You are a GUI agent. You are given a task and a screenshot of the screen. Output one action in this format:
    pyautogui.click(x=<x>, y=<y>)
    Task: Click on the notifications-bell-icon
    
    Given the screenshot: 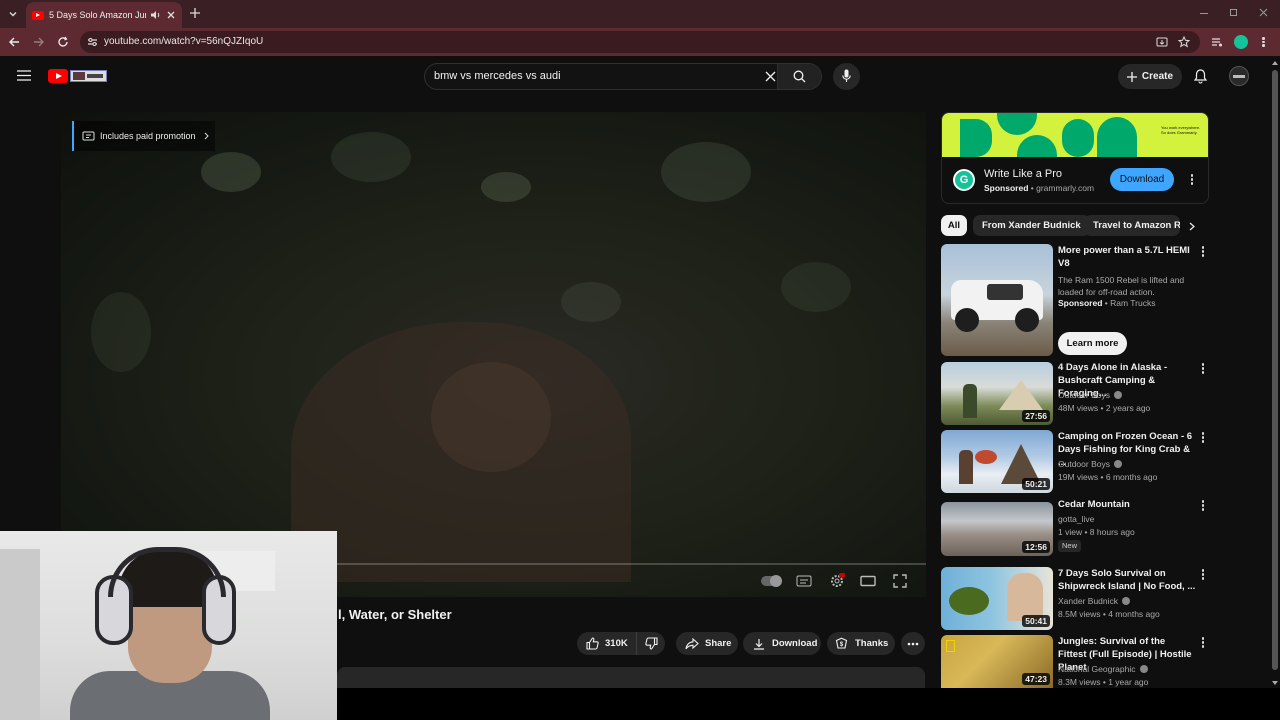 What is the action you would take?
    pyautogui.click(x=1200, y=76)
    